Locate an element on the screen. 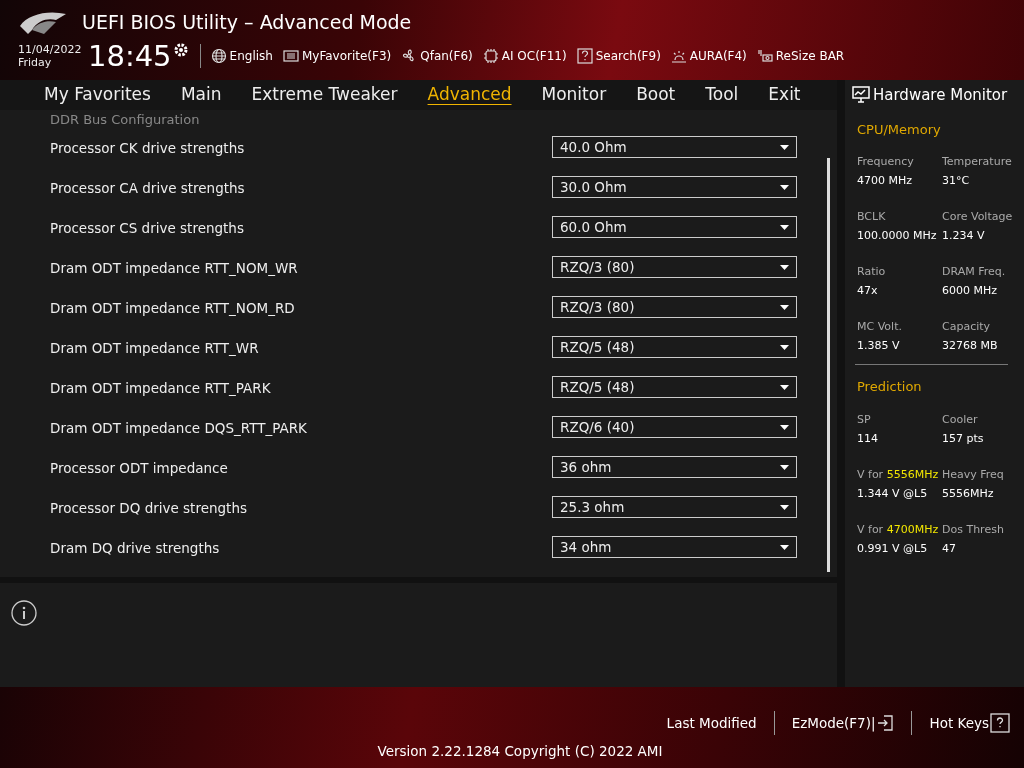  metric-label: DRAM Freq. is located at coordinates (974, 272).